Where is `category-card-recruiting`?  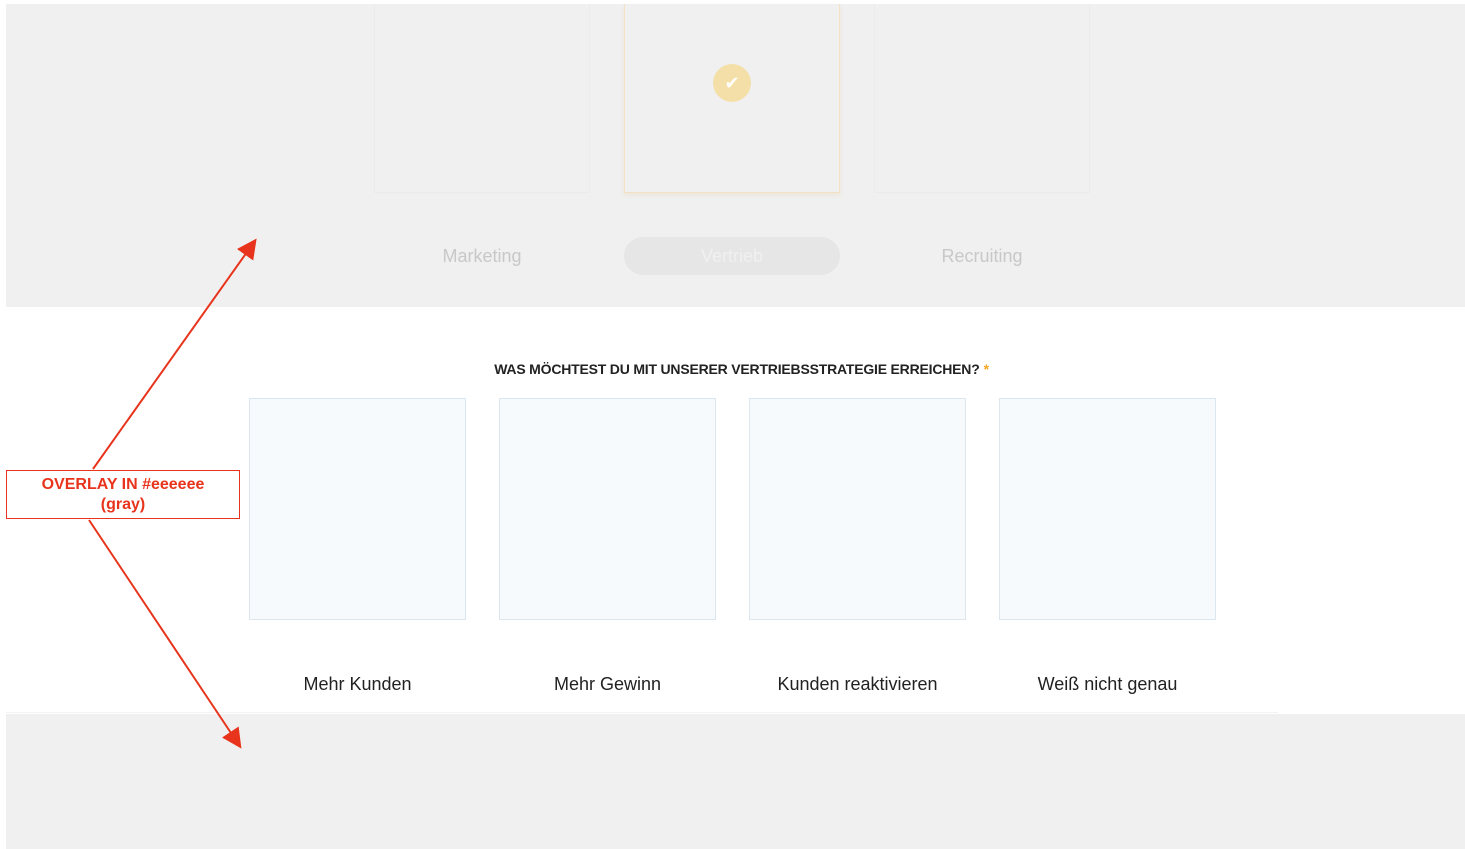 category-card-recruiting is located at coordinates (982, 98).